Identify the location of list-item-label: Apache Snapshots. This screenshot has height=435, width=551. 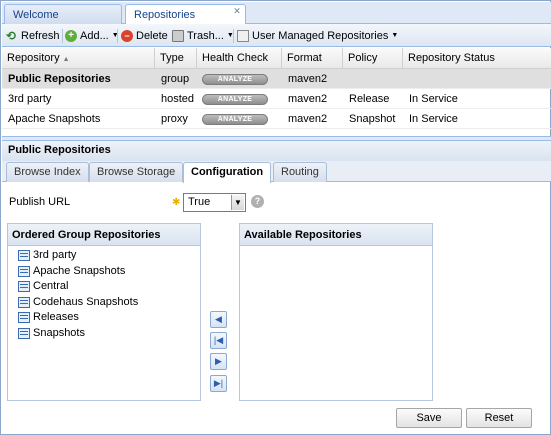
(79, 270).